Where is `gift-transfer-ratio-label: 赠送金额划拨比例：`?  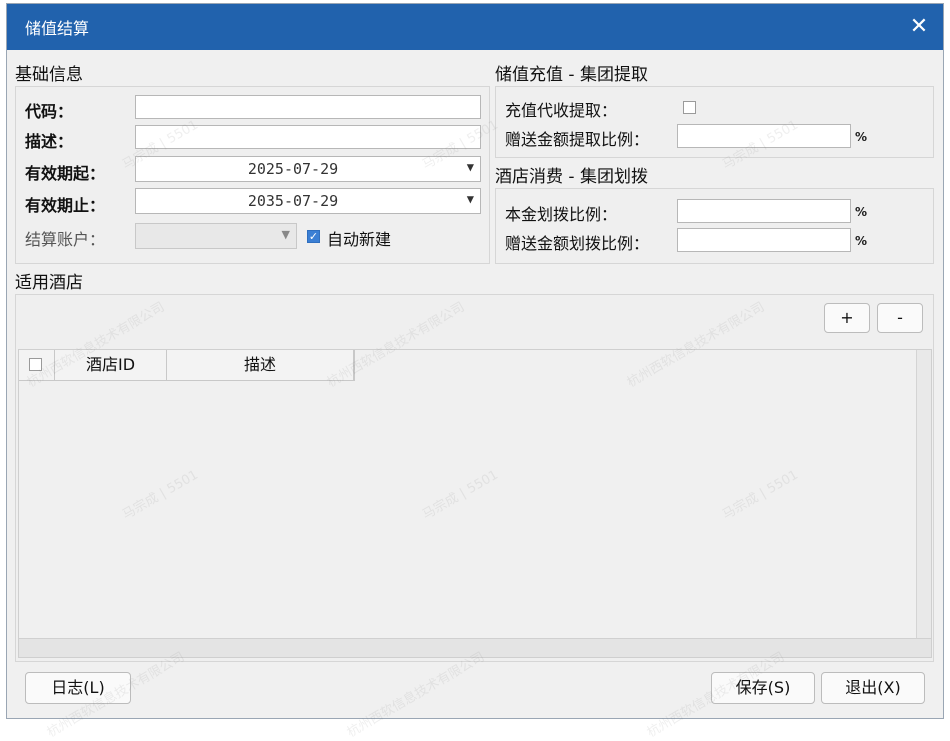 gift-transfer-ratio-label: 赠送金额划拨比例： is located at coordinates (577, 243).